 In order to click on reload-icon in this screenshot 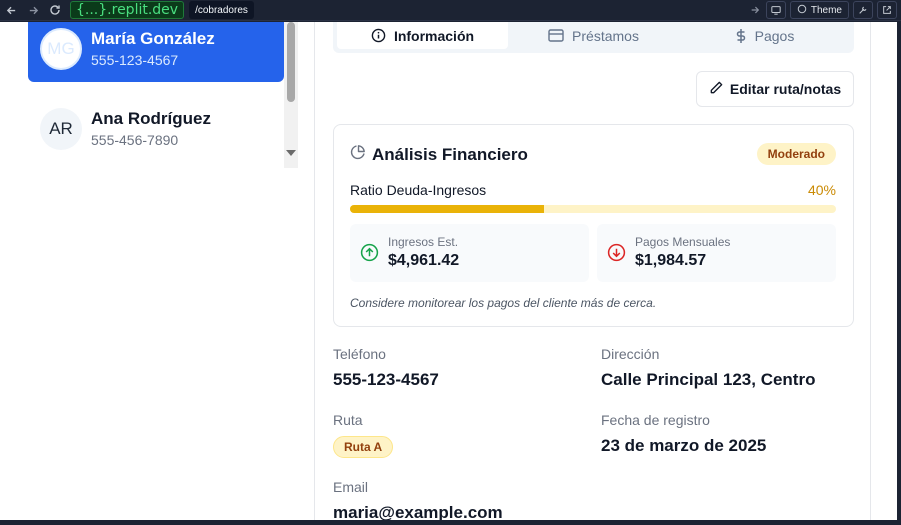, I will do `click(55, 10)`.